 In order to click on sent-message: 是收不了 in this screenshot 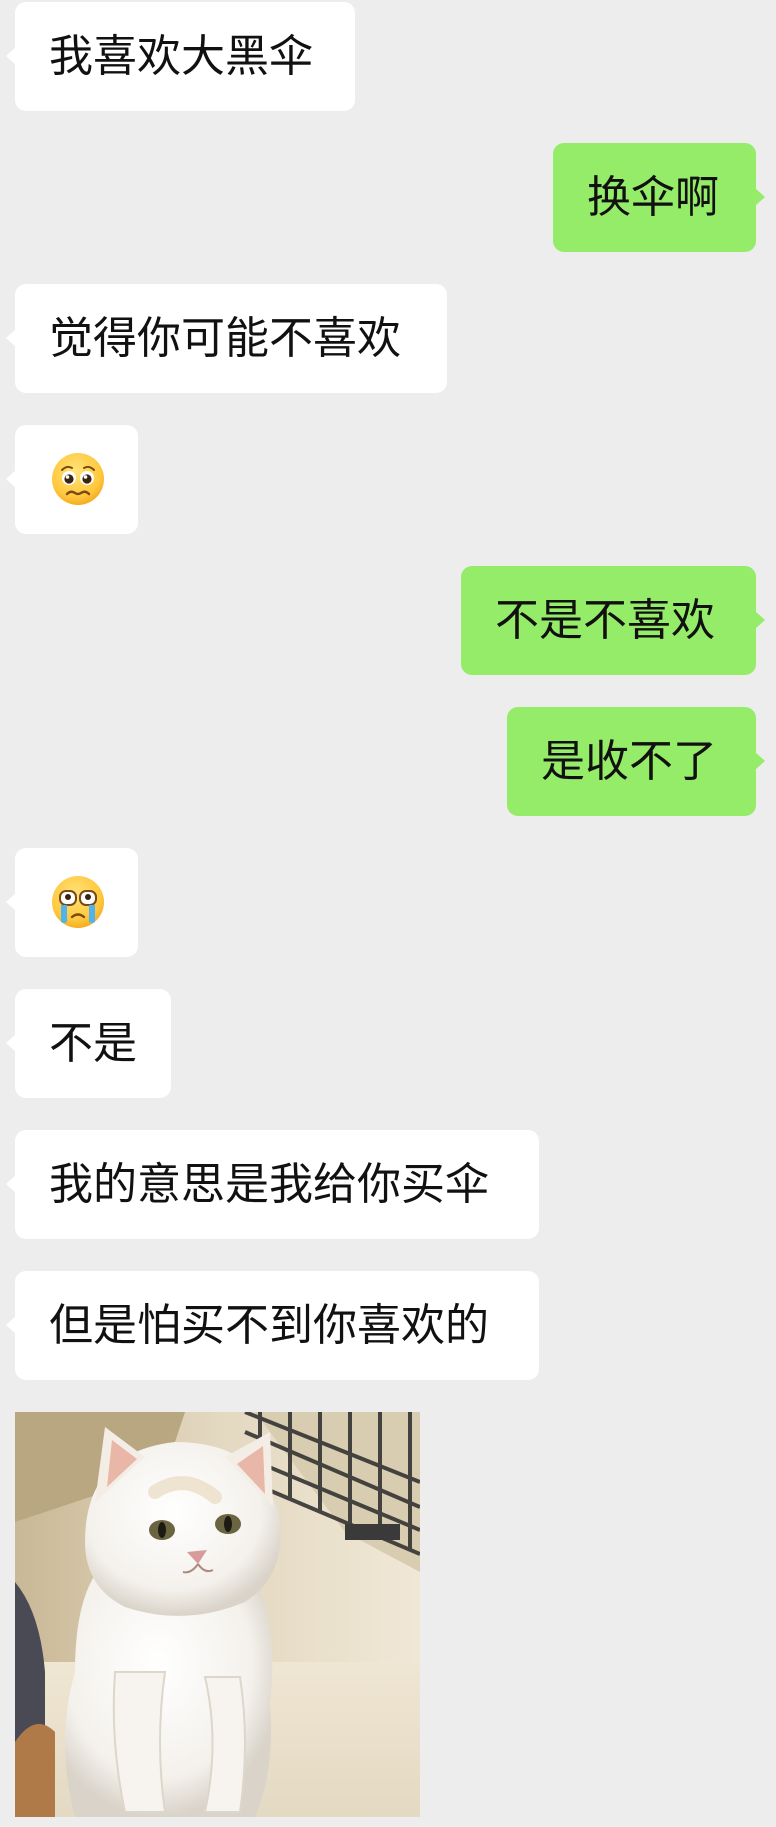, I will do `click(636, 761)`.